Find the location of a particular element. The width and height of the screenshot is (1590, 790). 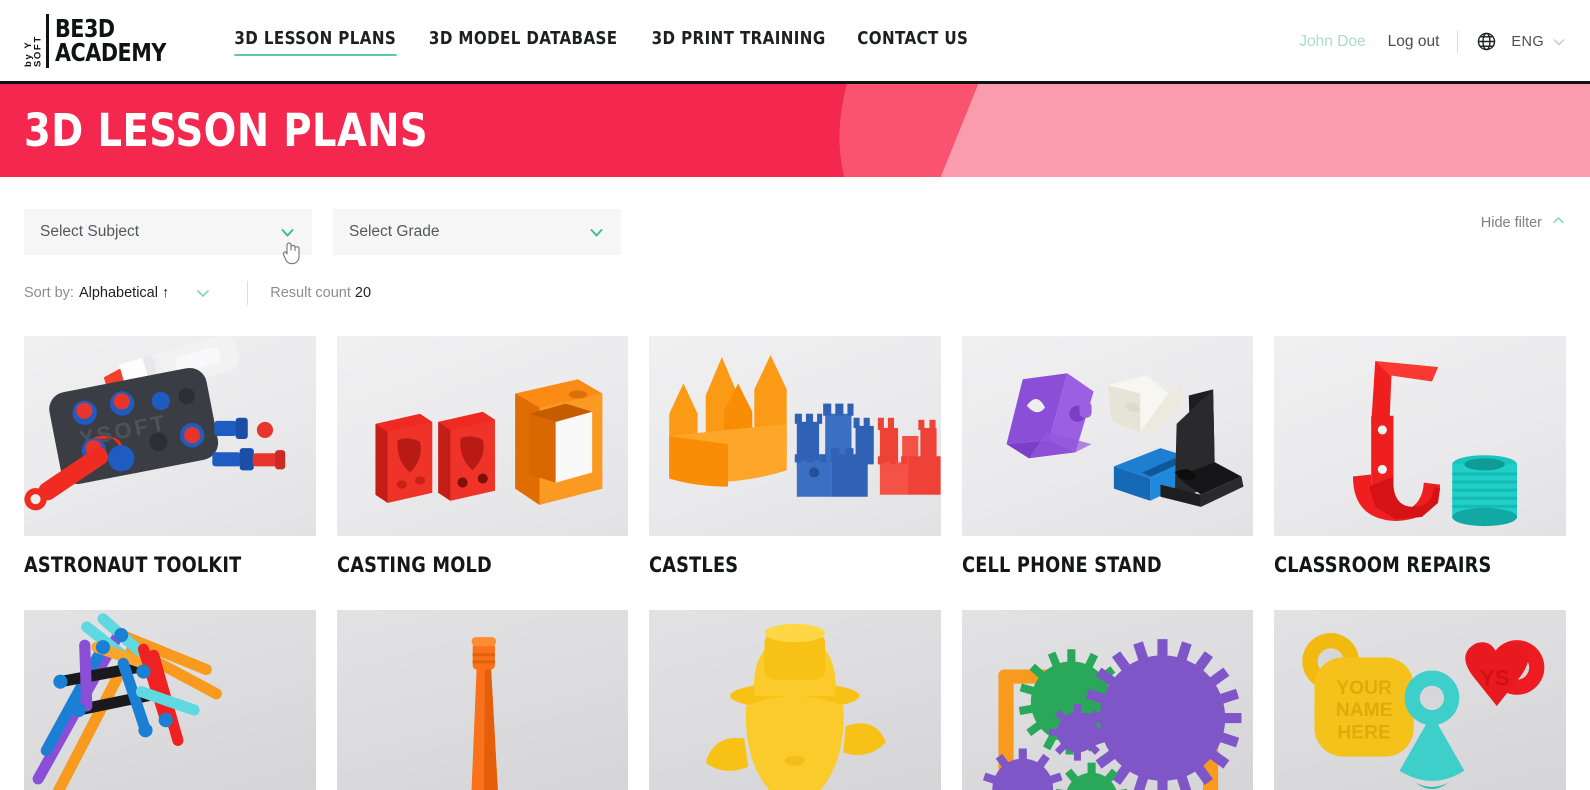

lesson-card-title: CELL PHONE STAND is located at coordinates (1061, 565).